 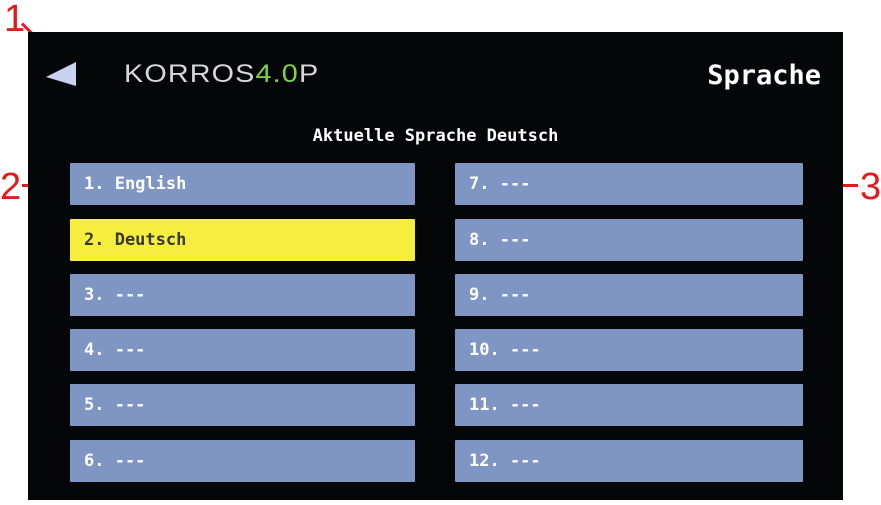 I want to click on language-button-9: 9. ---, so click(x=629, y=295).